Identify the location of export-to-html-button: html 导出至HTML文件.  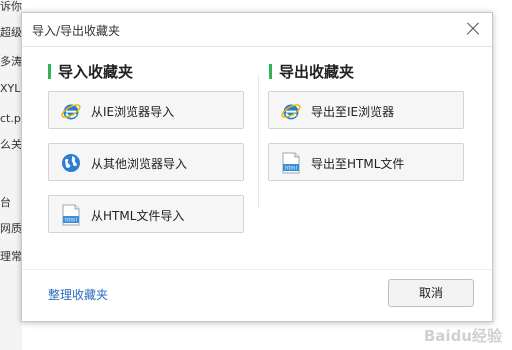
(366, 162).